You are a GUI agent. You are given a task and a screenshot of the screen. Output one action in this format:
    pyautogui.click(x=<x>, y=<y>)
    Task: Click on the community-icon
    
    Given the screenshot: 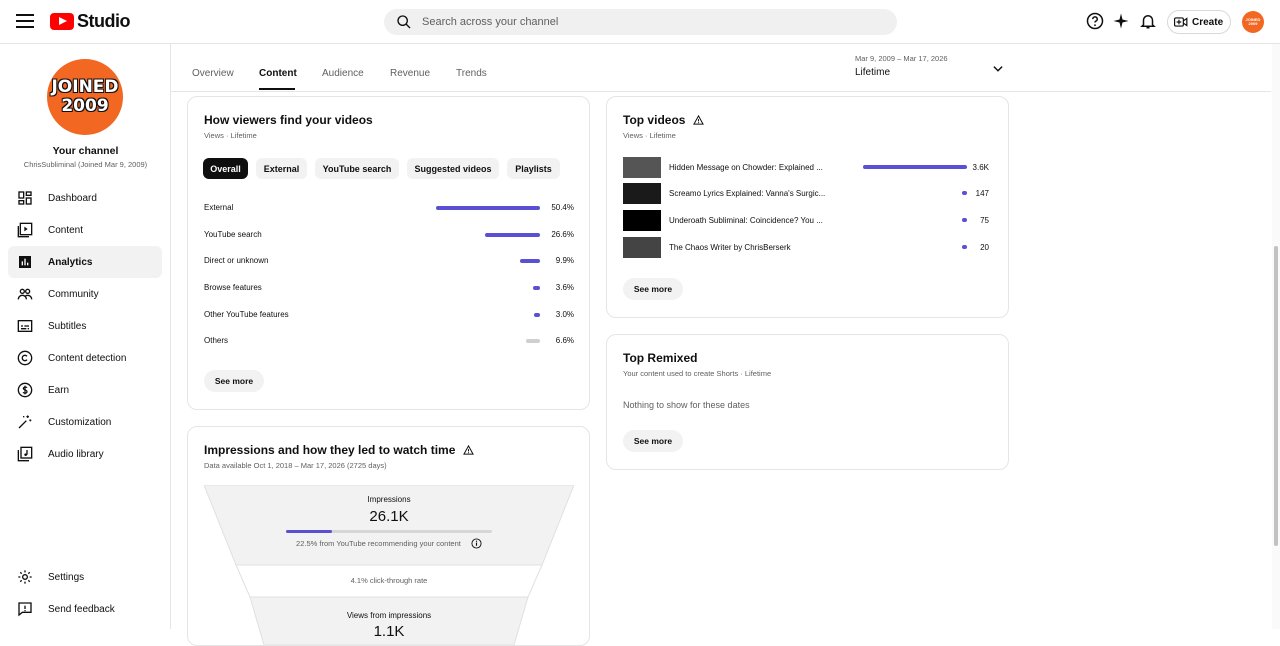 What is the action you would take?
    pyautogui.click(x=25, y=294)
    